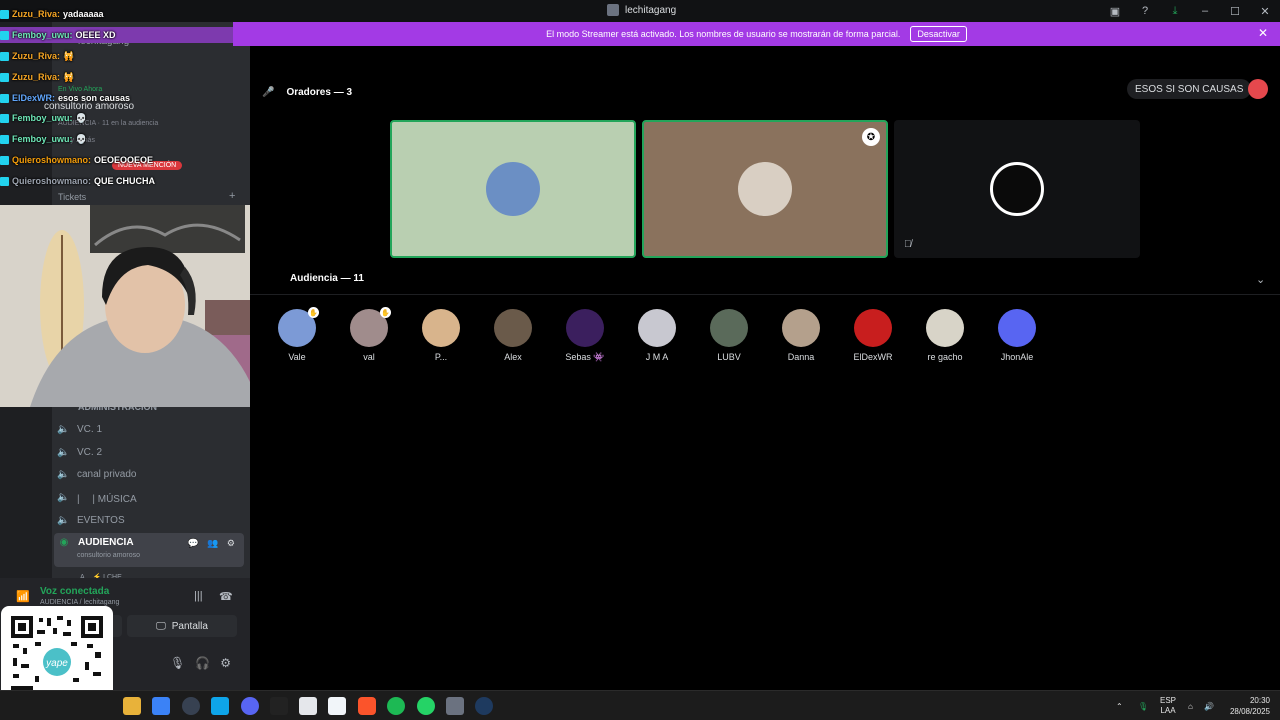 The width and height of the screenshot is (1280, 720). I want to click on chevron-down-icon: ⌄, so click(1260, 279).